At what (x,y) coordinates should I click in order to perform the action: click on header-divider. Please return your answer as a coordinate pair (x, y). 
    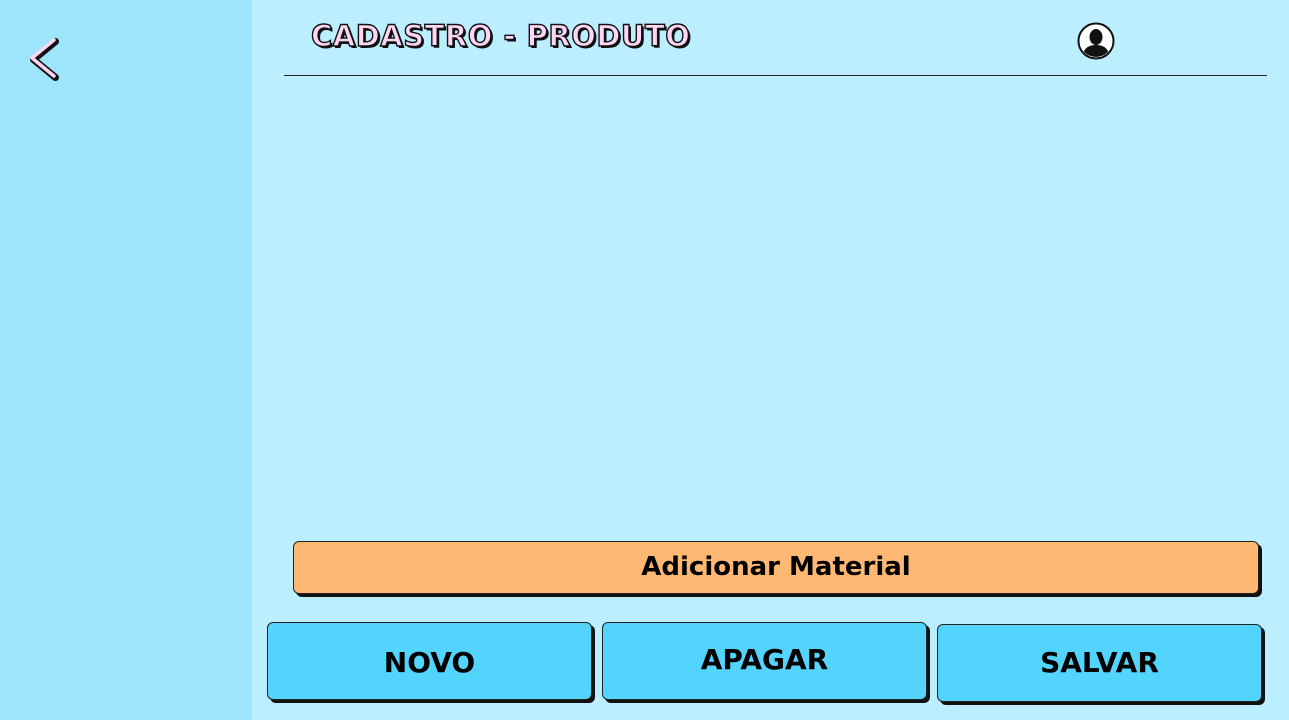
    Looking at the image, I should click on (775, 75).